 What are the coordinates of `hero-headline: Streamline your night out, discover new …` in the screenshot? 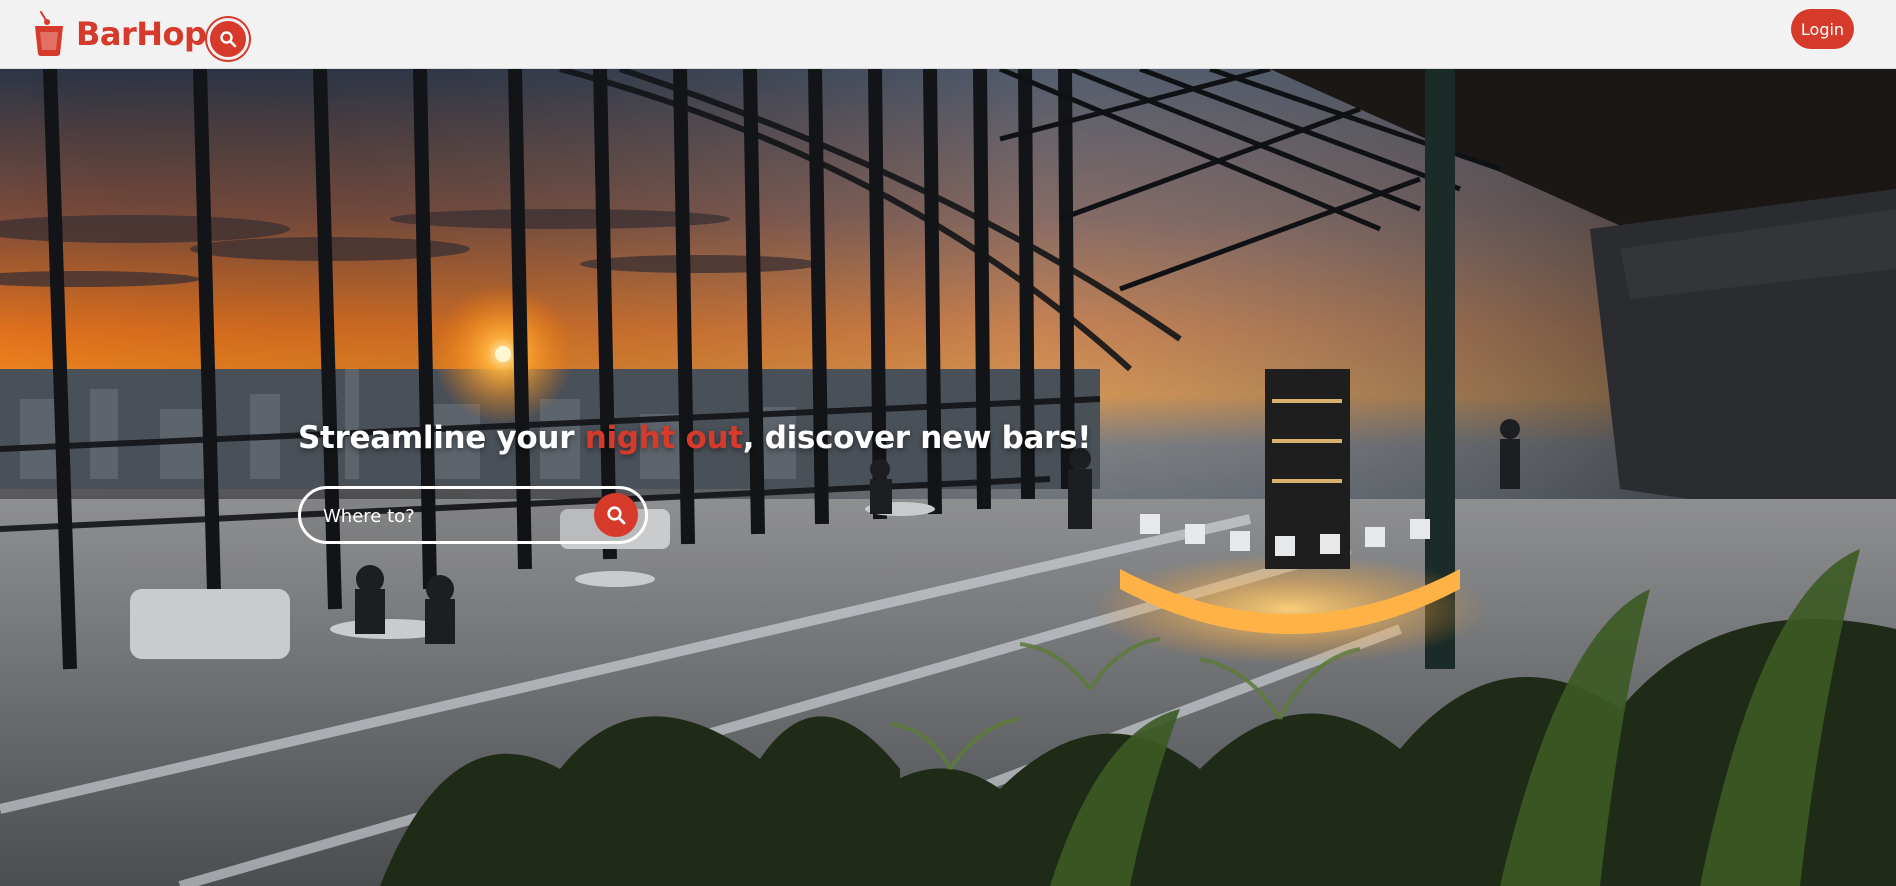 It's located at (694, 438).